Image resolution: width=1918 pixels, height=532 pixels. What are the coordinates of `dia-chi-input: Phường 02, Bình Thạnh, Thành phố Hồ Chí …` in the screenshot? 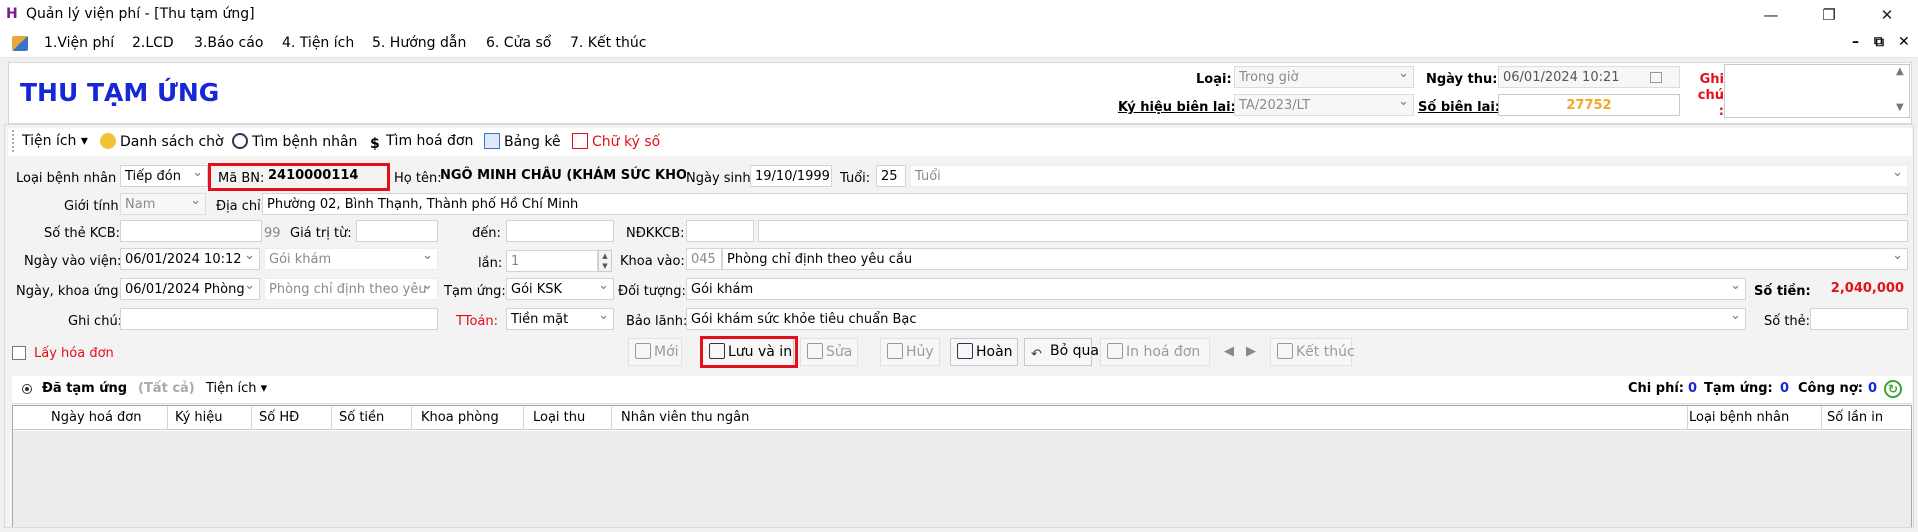 It's located at (1085, 204).